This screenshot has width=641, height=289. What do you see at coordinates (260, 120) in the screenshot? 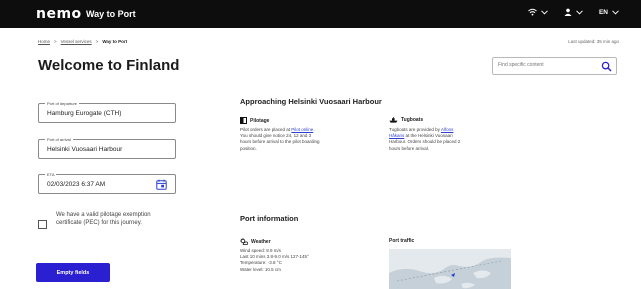
I see `pilotage-title-text: Pilotage` at bounding box center [260, 120].